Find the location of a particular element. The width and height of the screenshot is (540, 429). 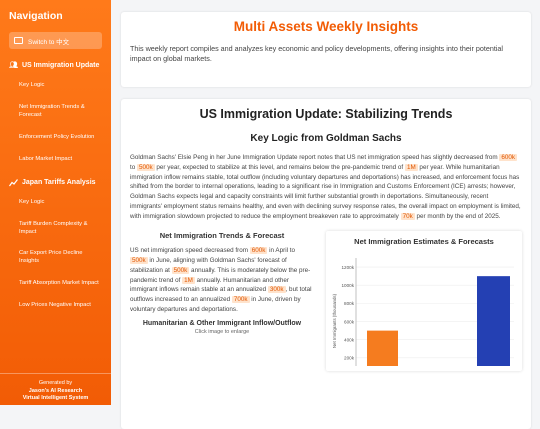

key-logic-title: Key Logic from Goldman Sachs is located at coordinates (326, 138).